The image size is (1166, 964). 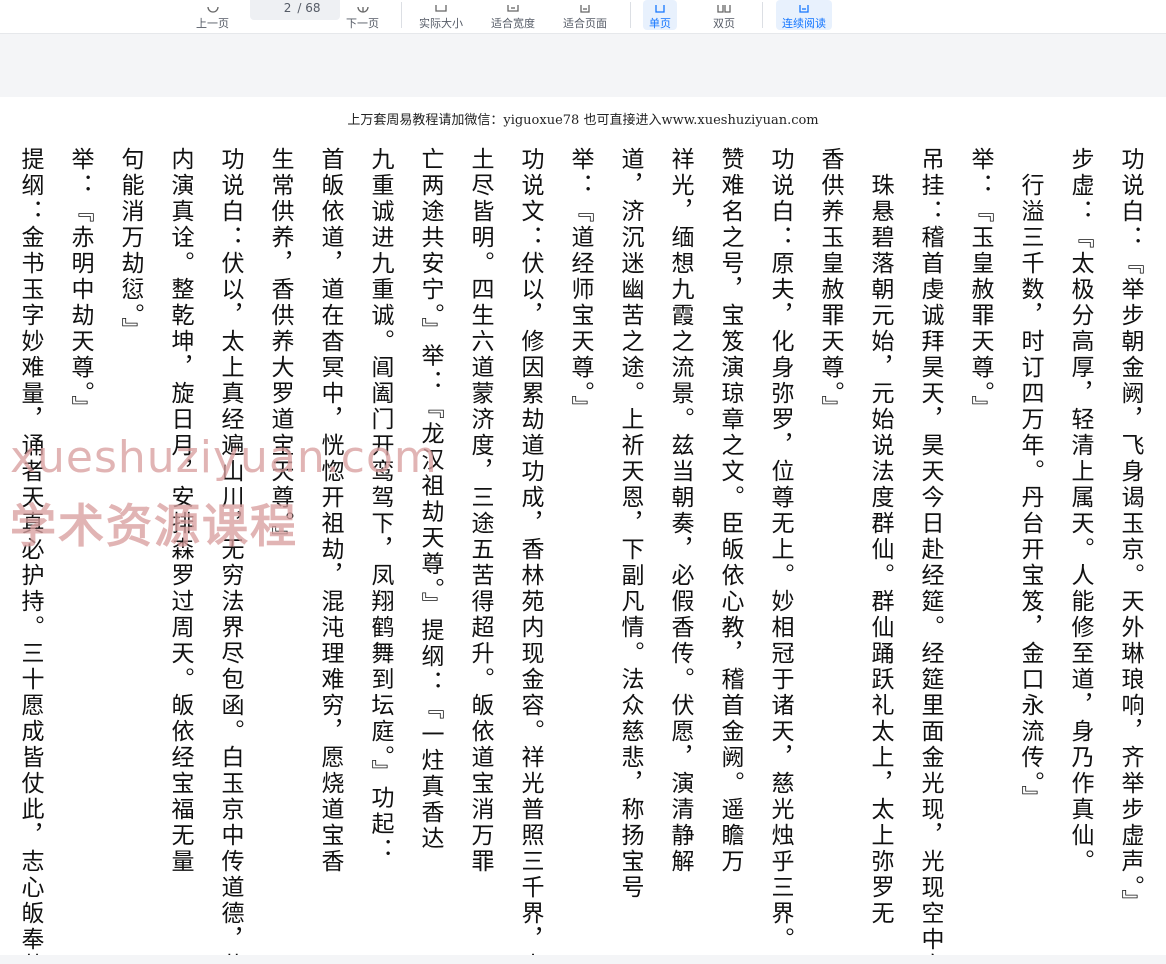 What do you see at coordinates (724, 23) in the screenshot?
I see `double-page-label: 双页` at bounding box center [724, 23].